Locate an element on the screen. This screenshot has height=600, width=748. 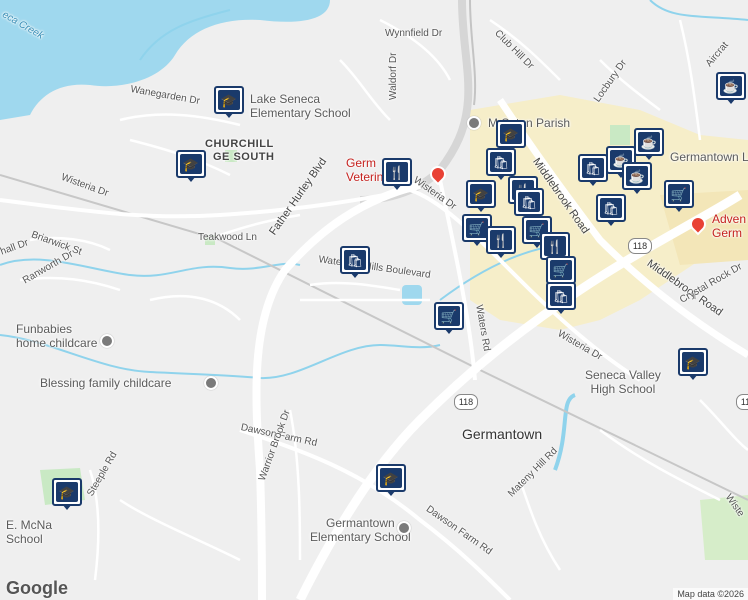
mcnair-label: E. McNa School is located at coordinates (29, 532).